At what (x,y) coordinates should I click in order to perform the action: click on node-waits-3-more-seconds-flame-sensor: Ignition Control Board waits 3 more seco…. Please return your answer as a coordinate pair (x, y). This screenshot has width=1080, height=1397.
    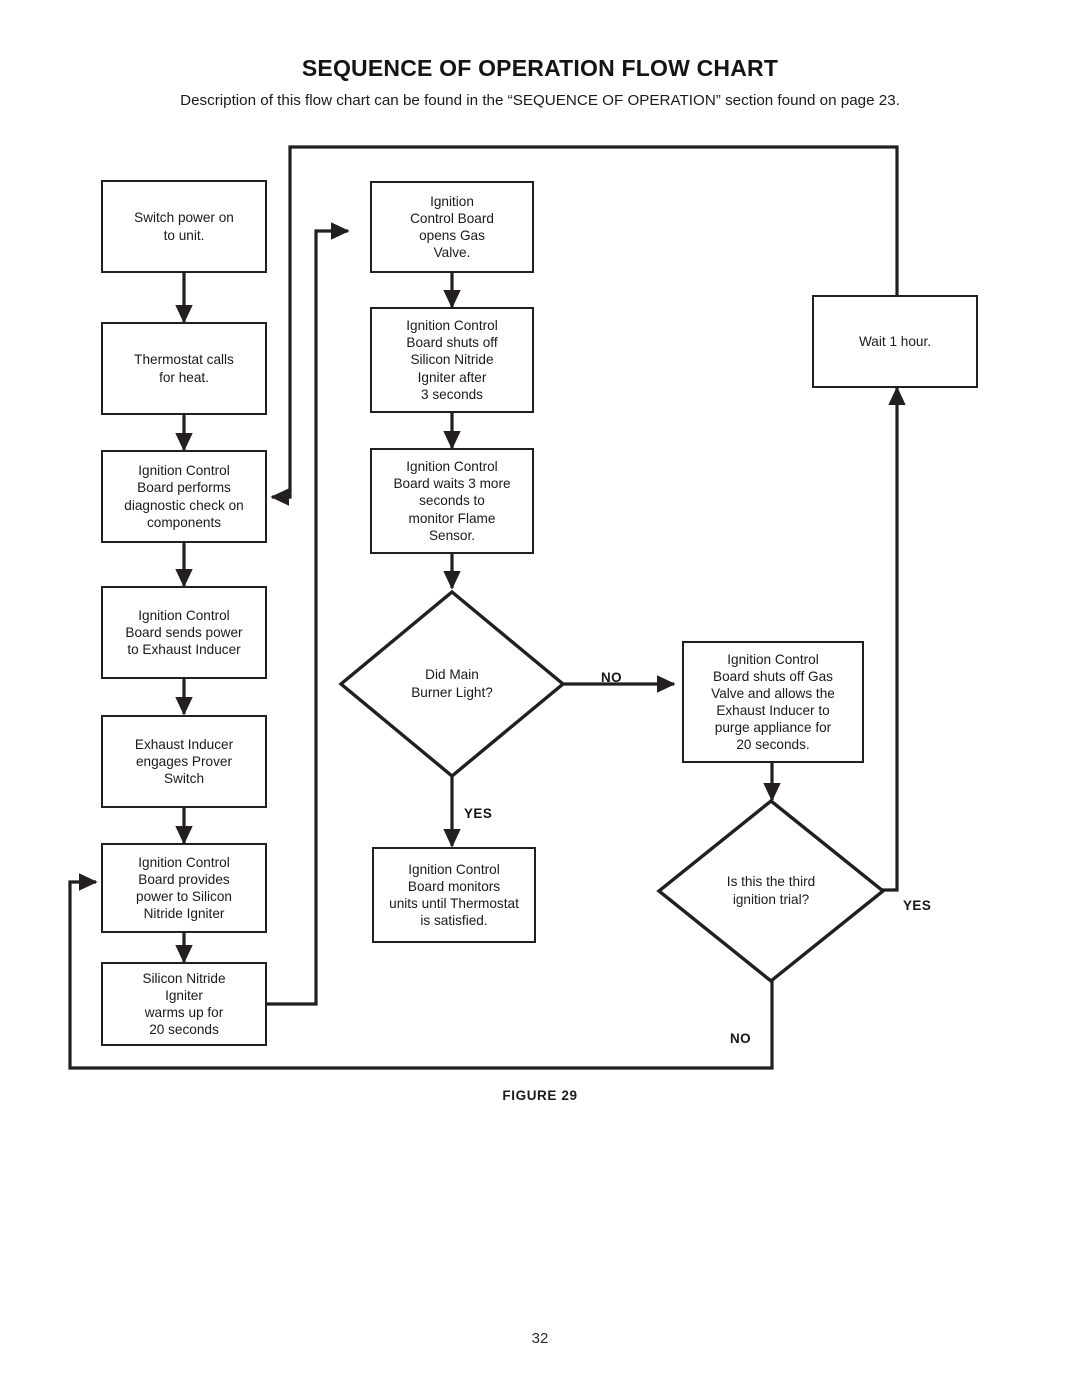
    Looking at the image, I should click on (452, 501).